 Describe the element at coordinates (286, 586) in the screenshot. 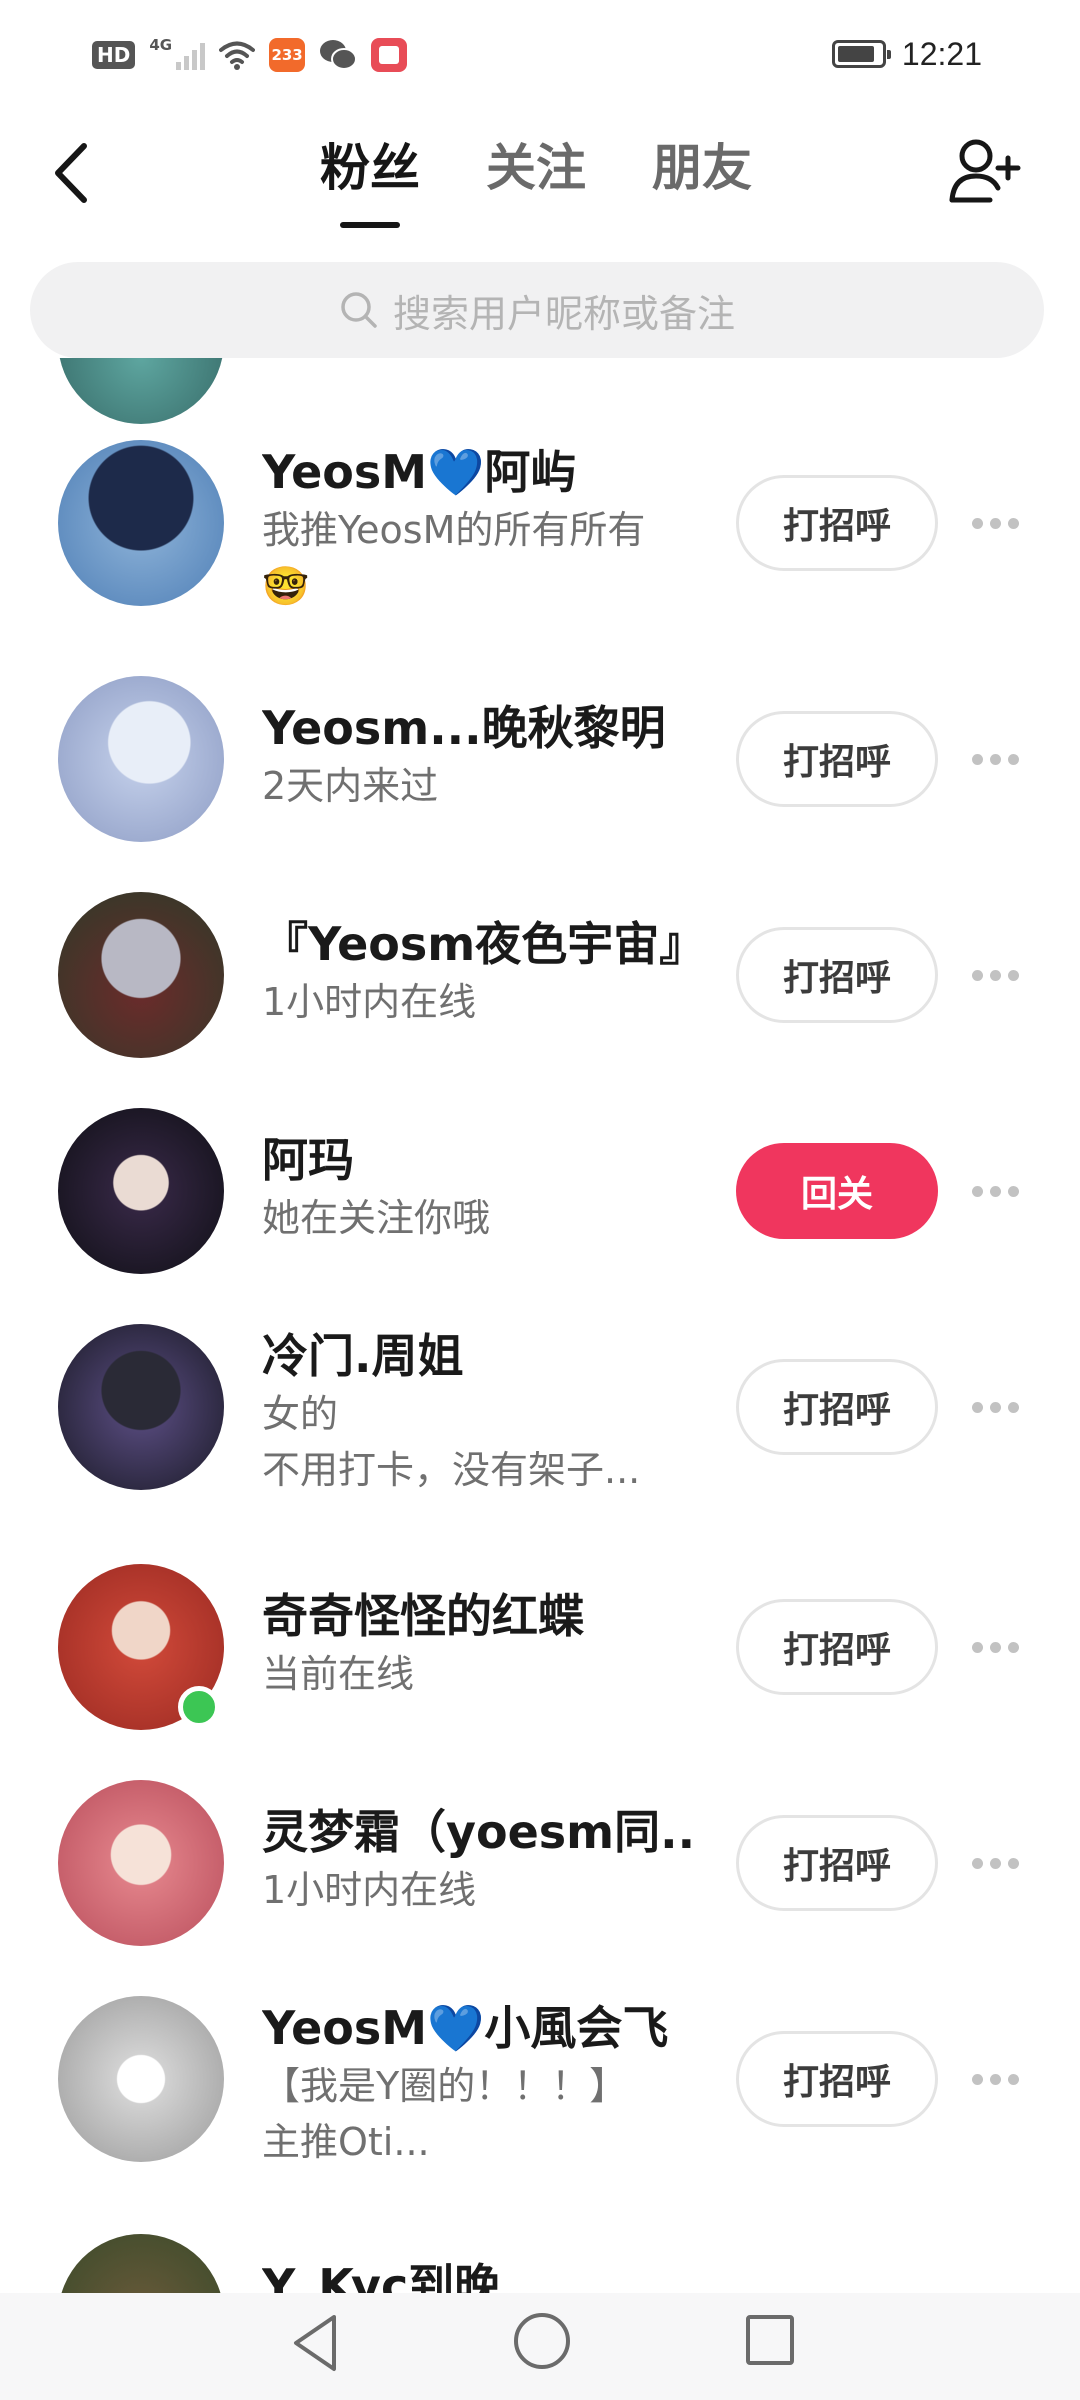

I see `contact-bio-line2: 🤓` at that location.